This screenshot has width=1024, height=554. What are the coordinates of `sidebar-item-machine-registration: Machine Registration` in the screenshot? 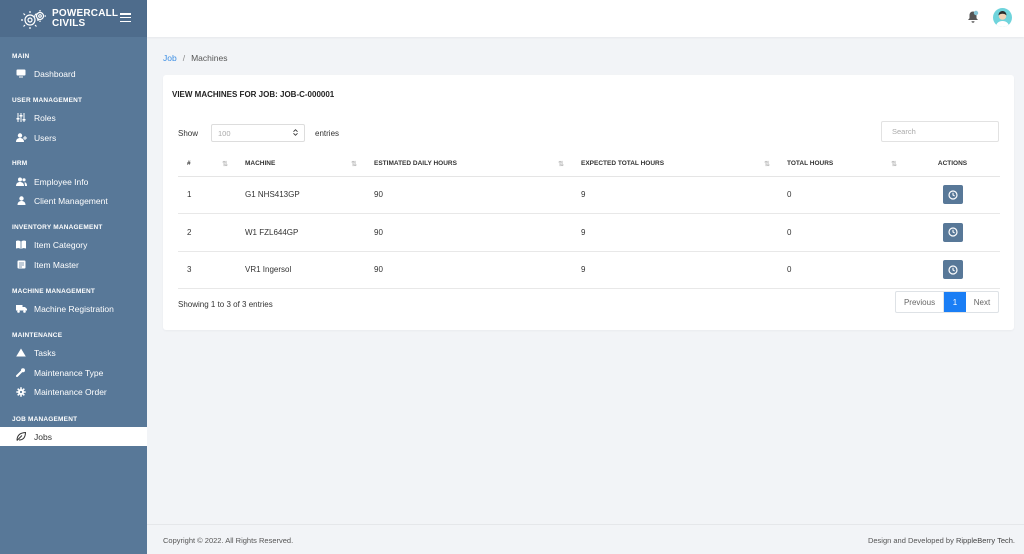 It's located at (73, 308).